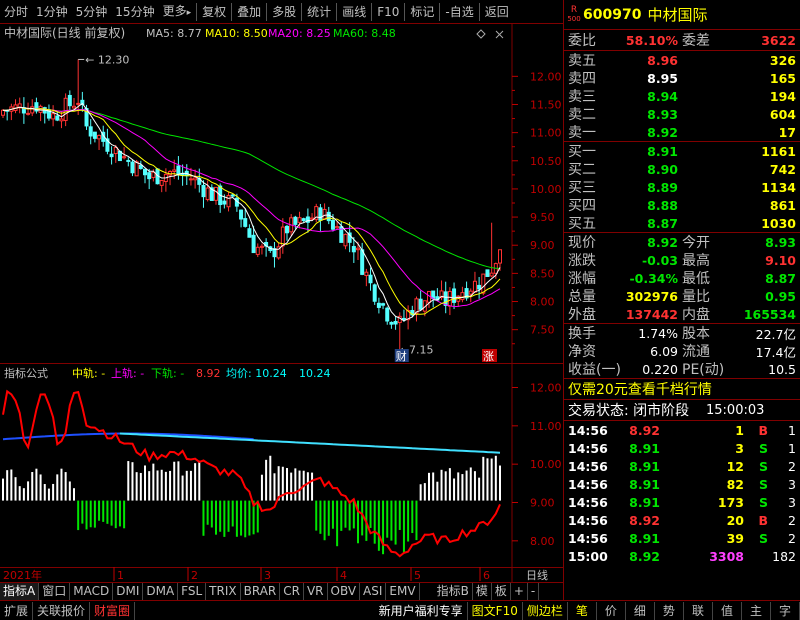 The image size is (800, 620). I want to click on fund-value: 6.09, so click(664, 351).